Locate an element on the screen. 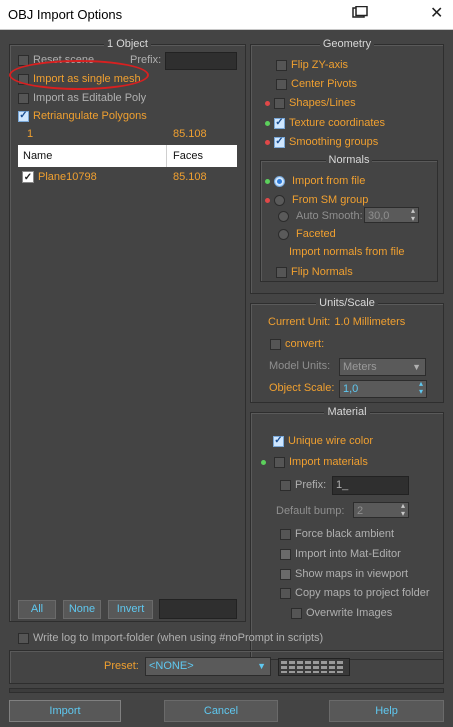 The width and height of the screenshot is (453, 727). copy-maps-check is located at coordinates (285, 593).